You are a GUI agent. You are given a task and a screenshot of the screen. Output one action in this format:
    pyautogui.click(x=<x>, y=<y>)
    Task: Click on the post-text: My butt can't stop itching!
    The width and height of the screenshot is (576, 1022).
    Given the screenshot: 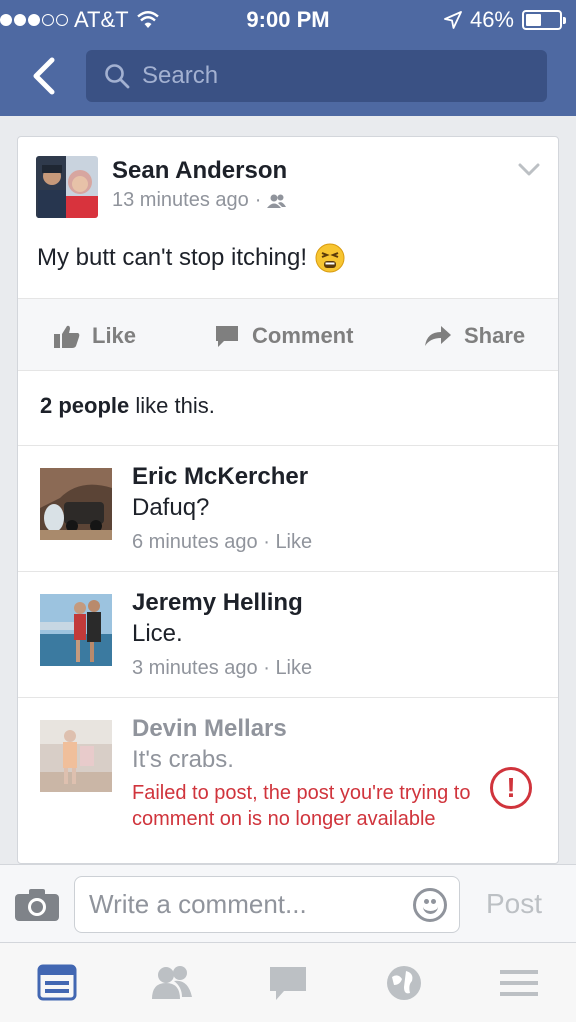 What is the action you would take?
    pyautogui.click(x=172, y=257)
    